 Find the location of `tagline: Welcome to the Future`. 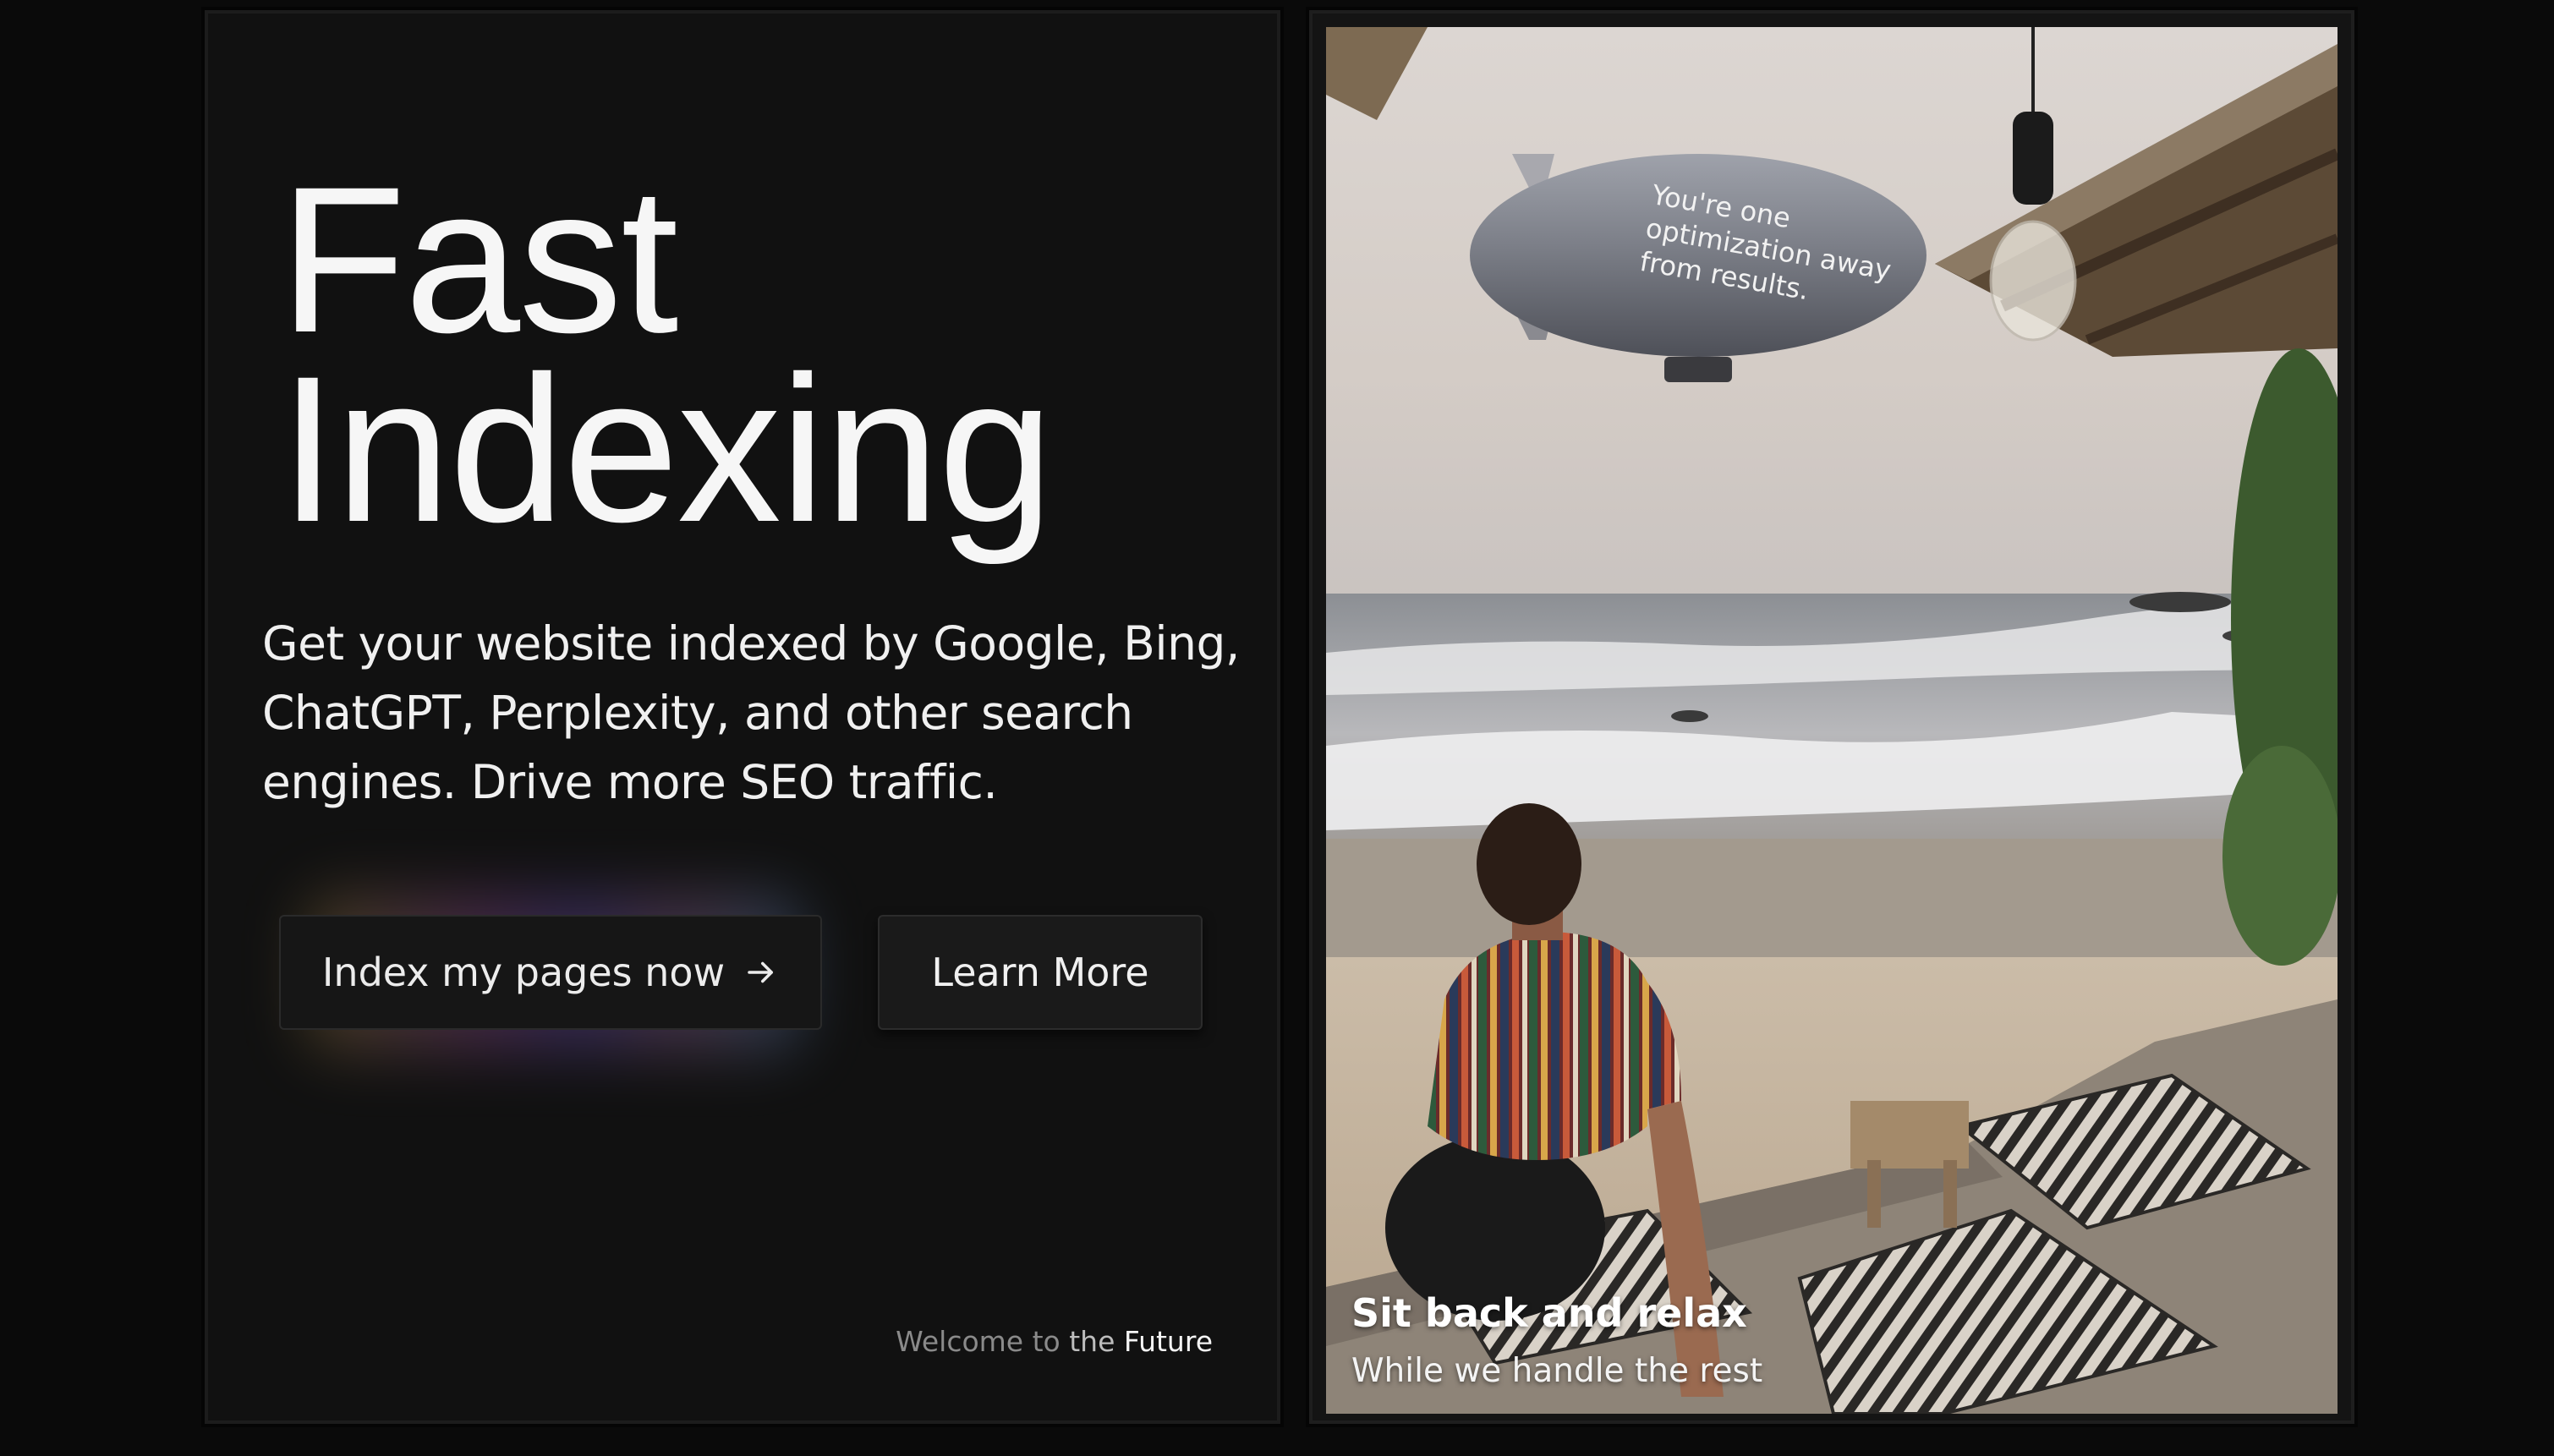

tagline: Welcome to the Future is located at coordinates (1055, 1341).